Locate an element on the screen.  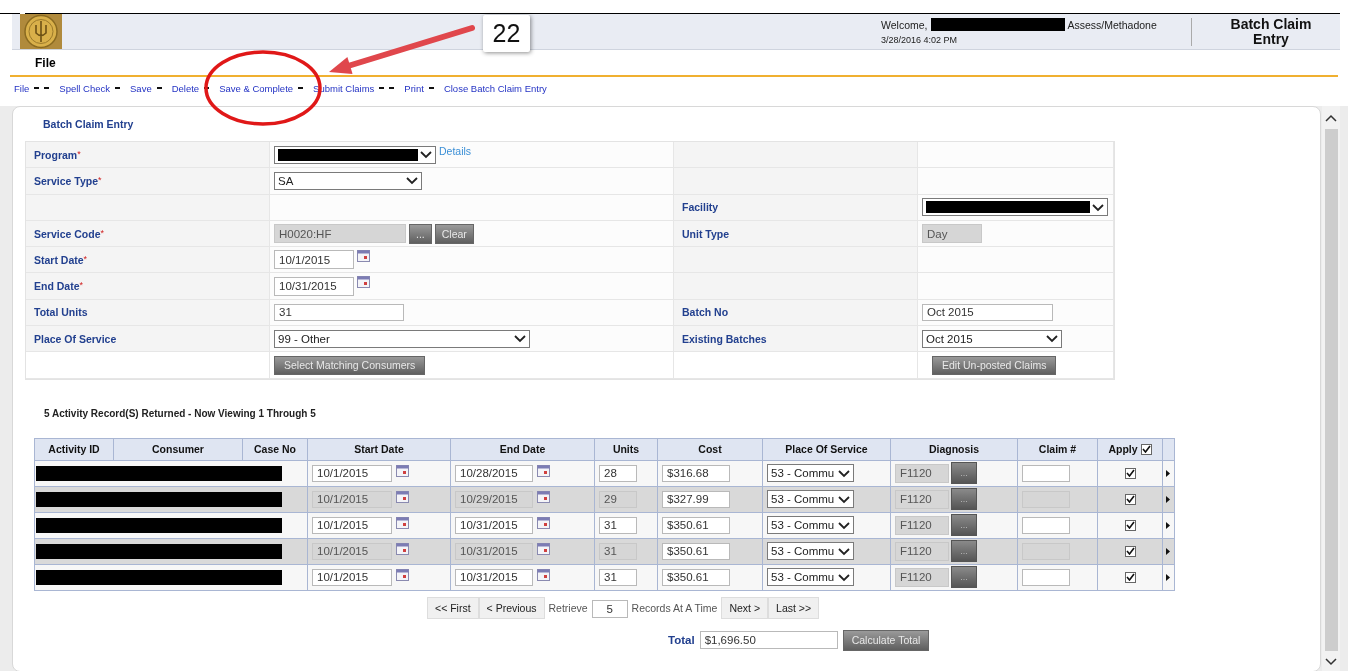
toolbar-link: Delete is located at coordinates (185, 88).